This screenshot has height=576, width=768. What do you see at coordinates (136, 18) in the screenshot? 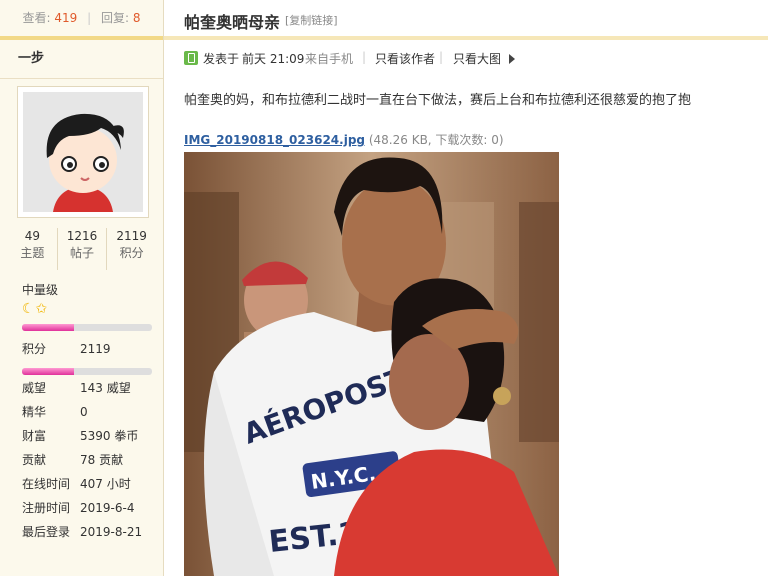
I see `replies-count: 8` at bounding box center [136, 18].